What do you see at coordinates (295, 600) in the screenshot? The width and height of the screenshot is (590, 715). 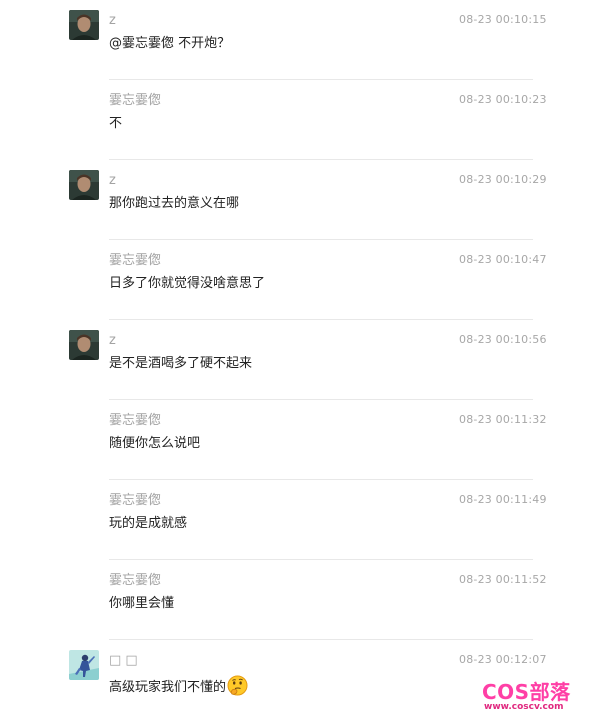 I see `message-item: 霎忘霎偬 08-23 00:11:52 你哪里会懂` at bounding box center [295, 600].